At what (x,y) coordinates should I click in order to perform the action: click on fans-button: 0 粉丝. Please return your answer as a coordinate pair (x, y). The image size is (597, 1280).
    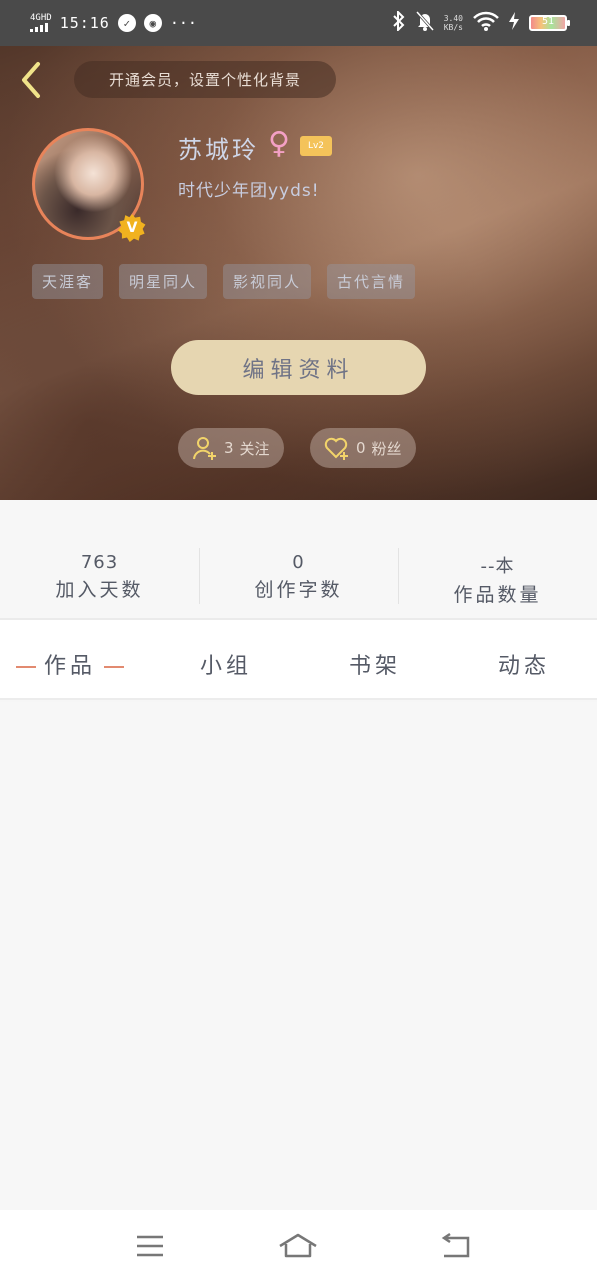
    Looking at the image, I should click on (363, 448).